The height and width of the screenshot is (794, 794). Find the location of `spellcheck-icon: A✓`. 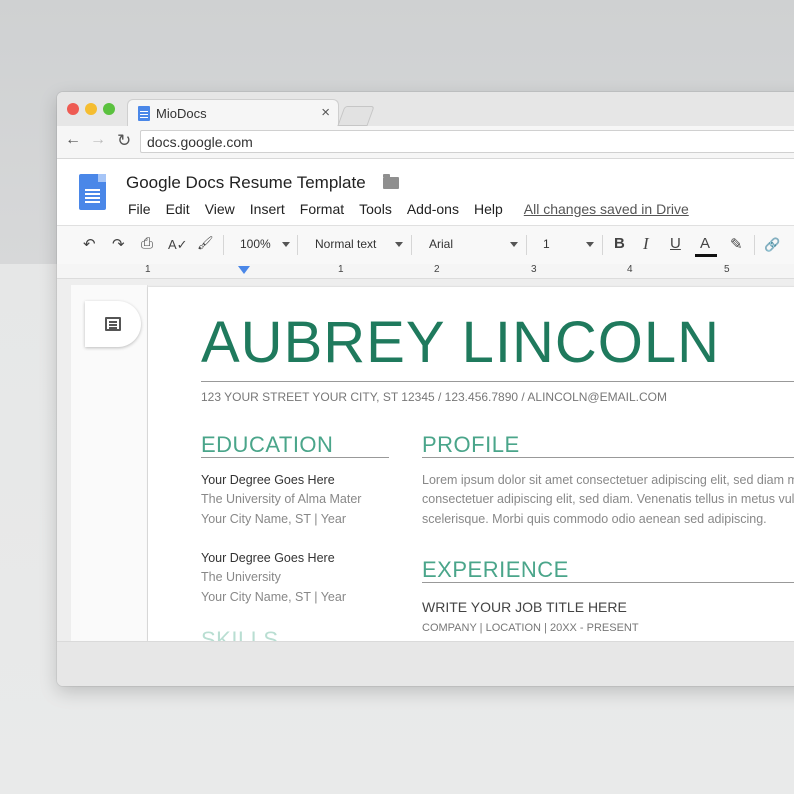

spellcheck-icon: A✓ is located at coordinates (178, 245).